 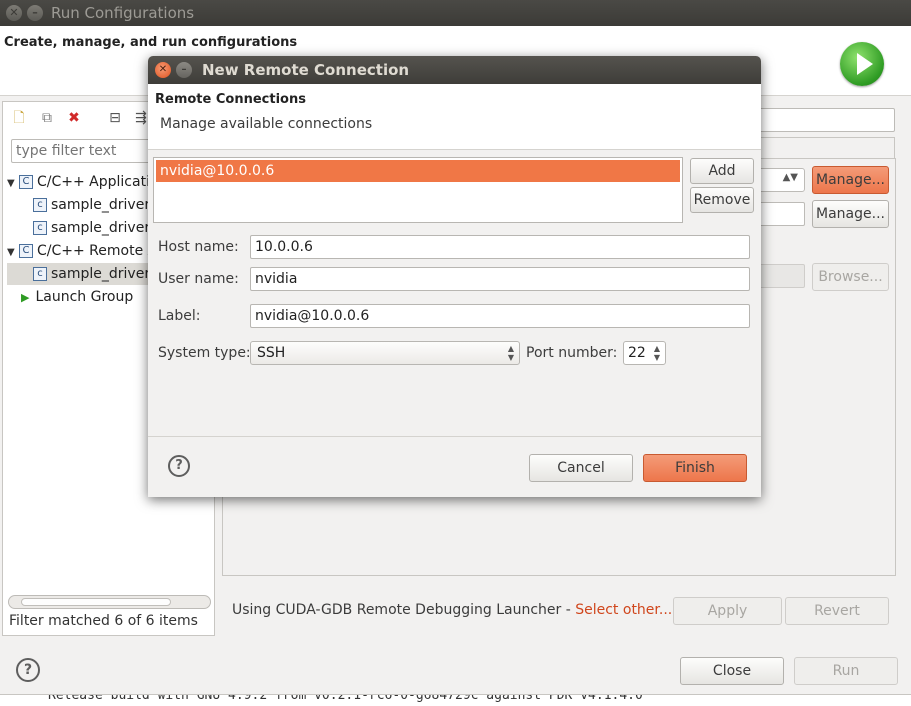 What do you see at coordinates (500, 247) in the screenshot?
I see `host-name-field: 10.0.0.6` at bounding box center [500, 247].